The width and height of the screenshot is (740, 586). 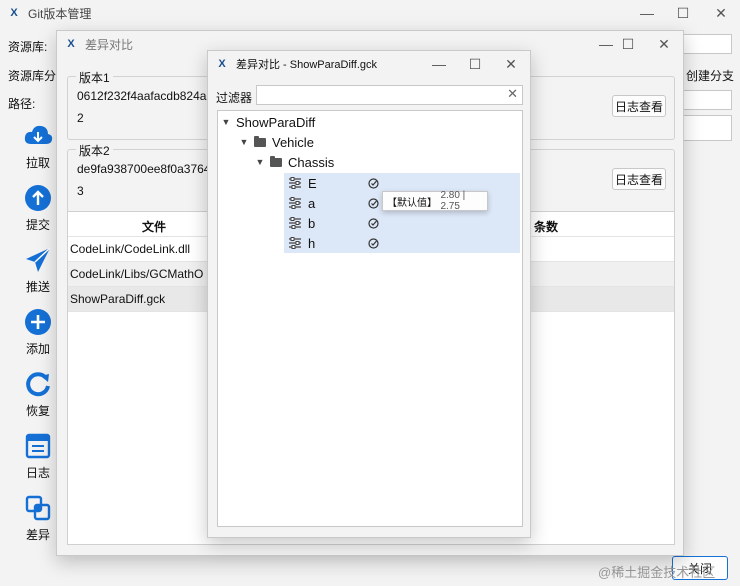 I want to click on add-icon, so click(x=38, y=322).